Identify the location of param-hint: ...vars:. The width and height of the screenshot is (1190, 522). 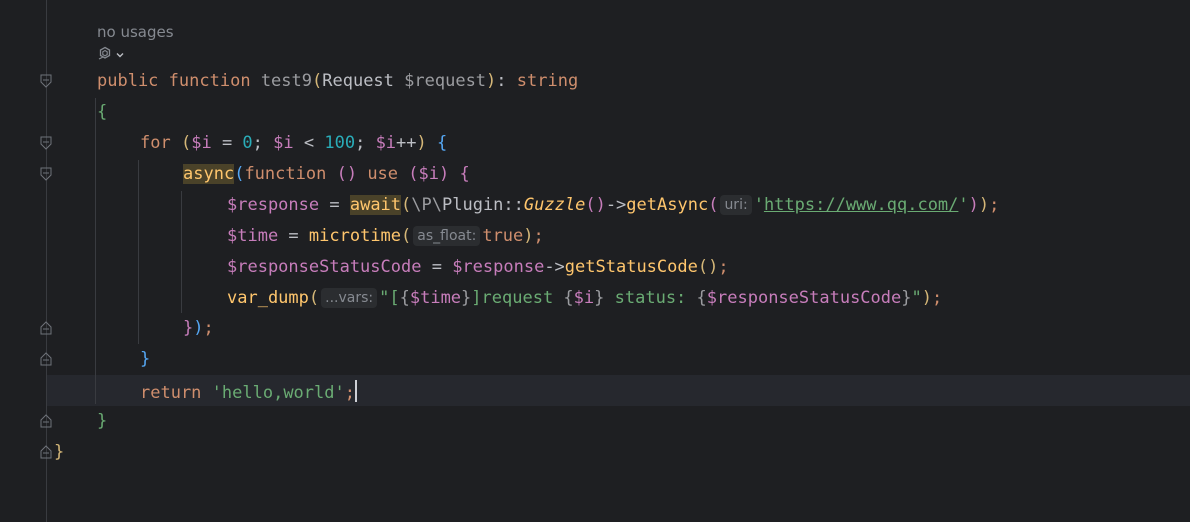
(349, 298).